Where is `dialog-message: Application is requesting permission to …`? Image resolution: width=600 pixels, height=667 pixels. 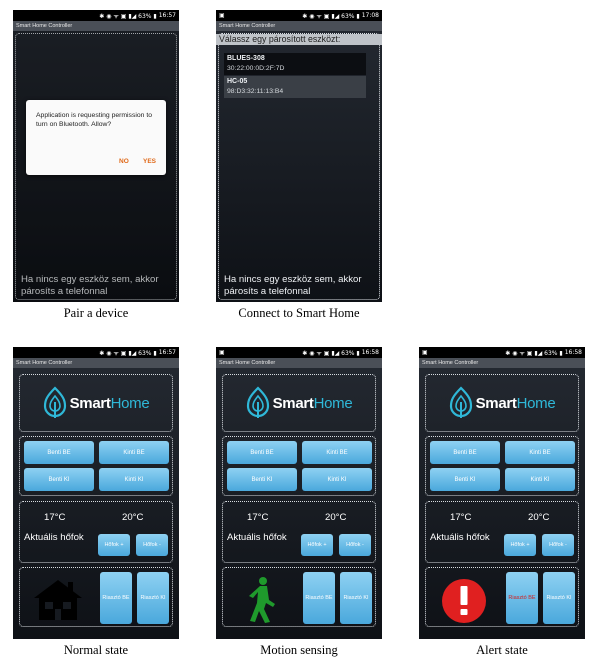
dialog-message: Application is requesting permission to … is located at coordinates (94, 120).